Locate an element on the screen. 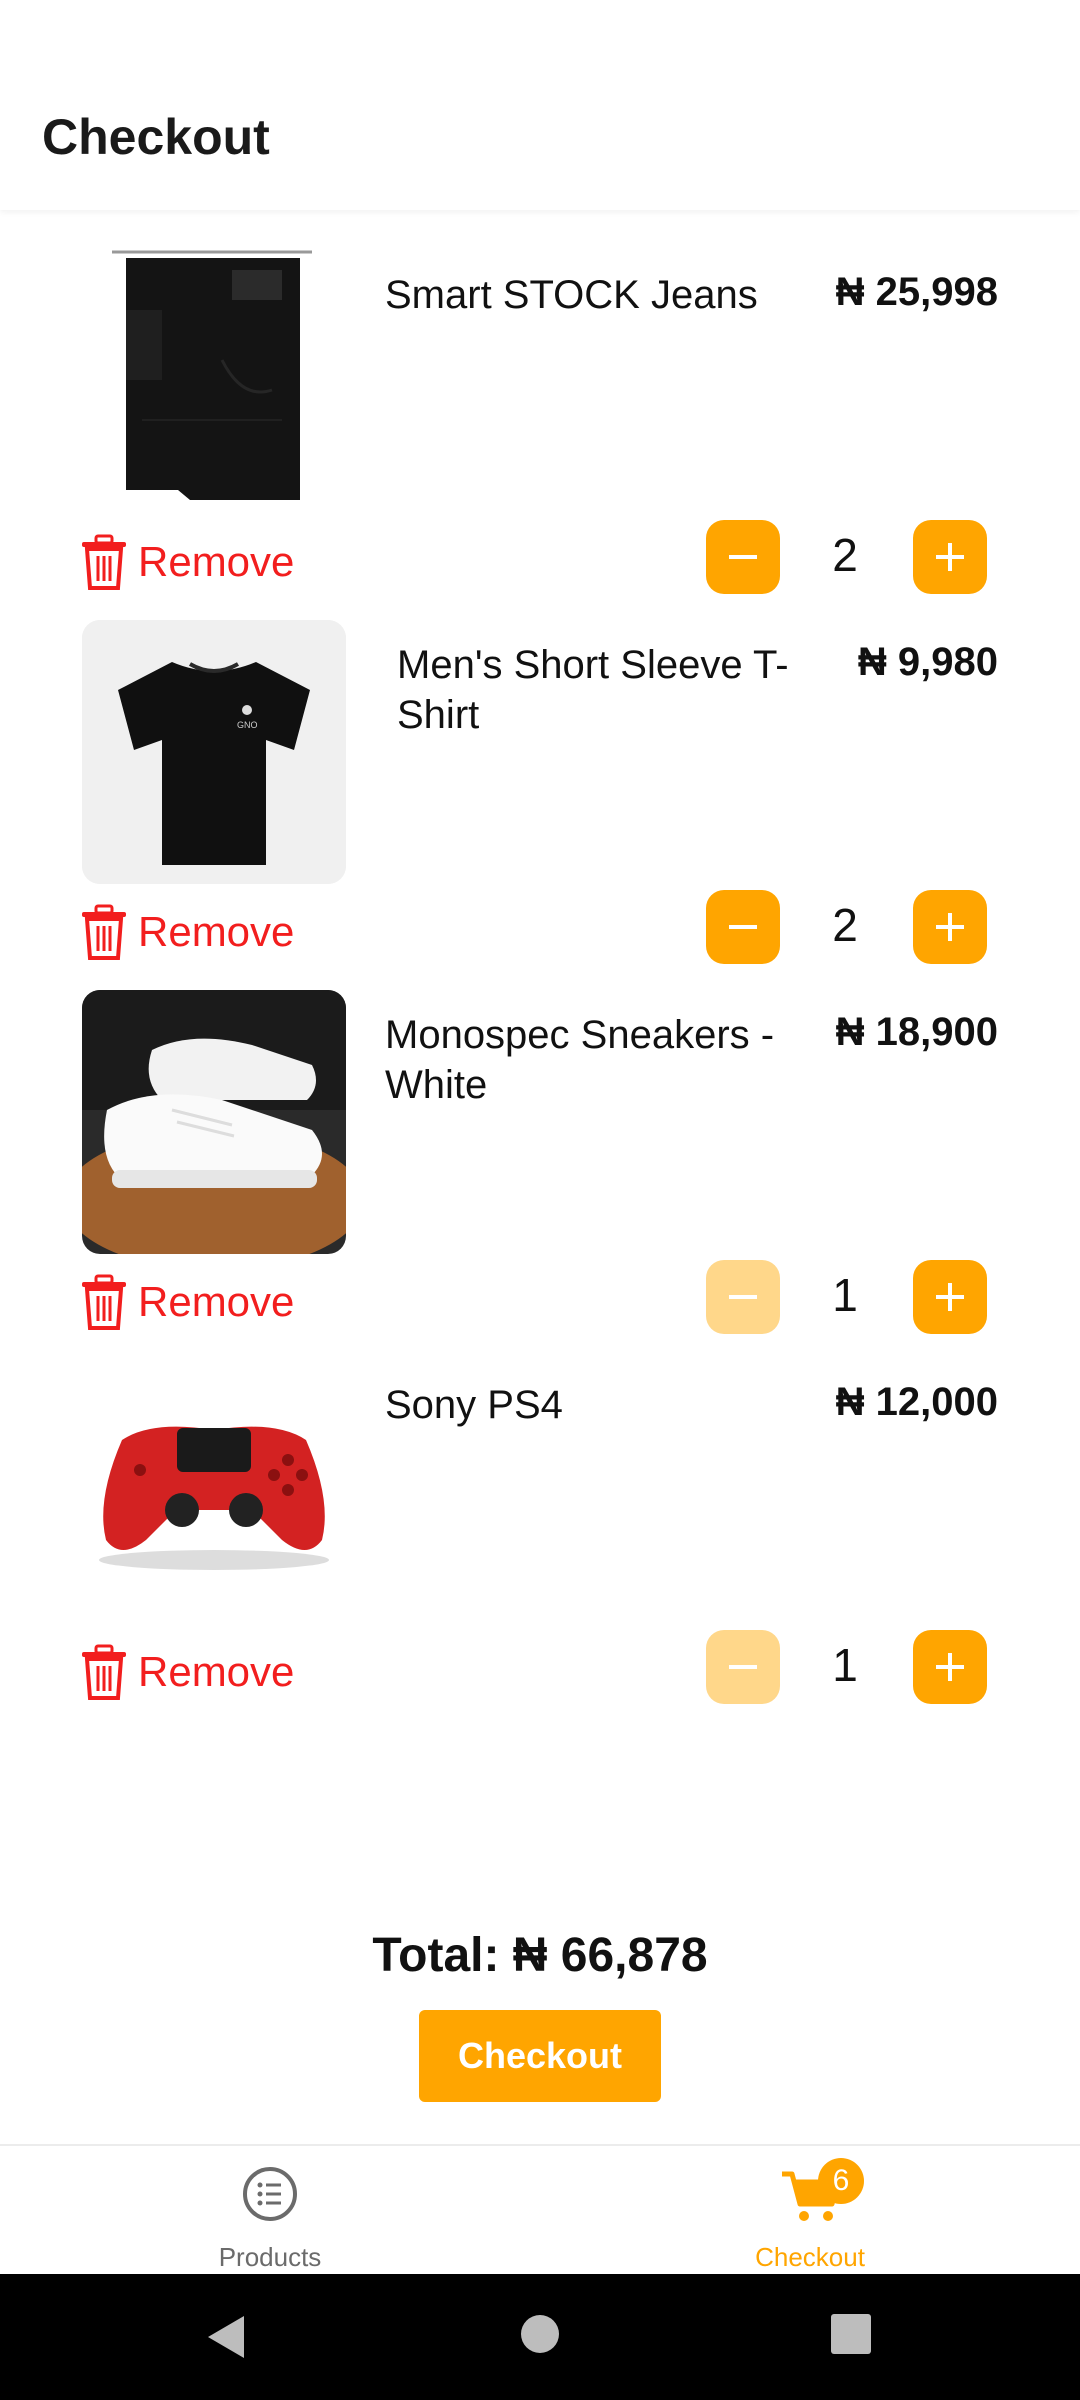 The image size is (1080, 2400). back-icon is located at coordinates (226, 2337).